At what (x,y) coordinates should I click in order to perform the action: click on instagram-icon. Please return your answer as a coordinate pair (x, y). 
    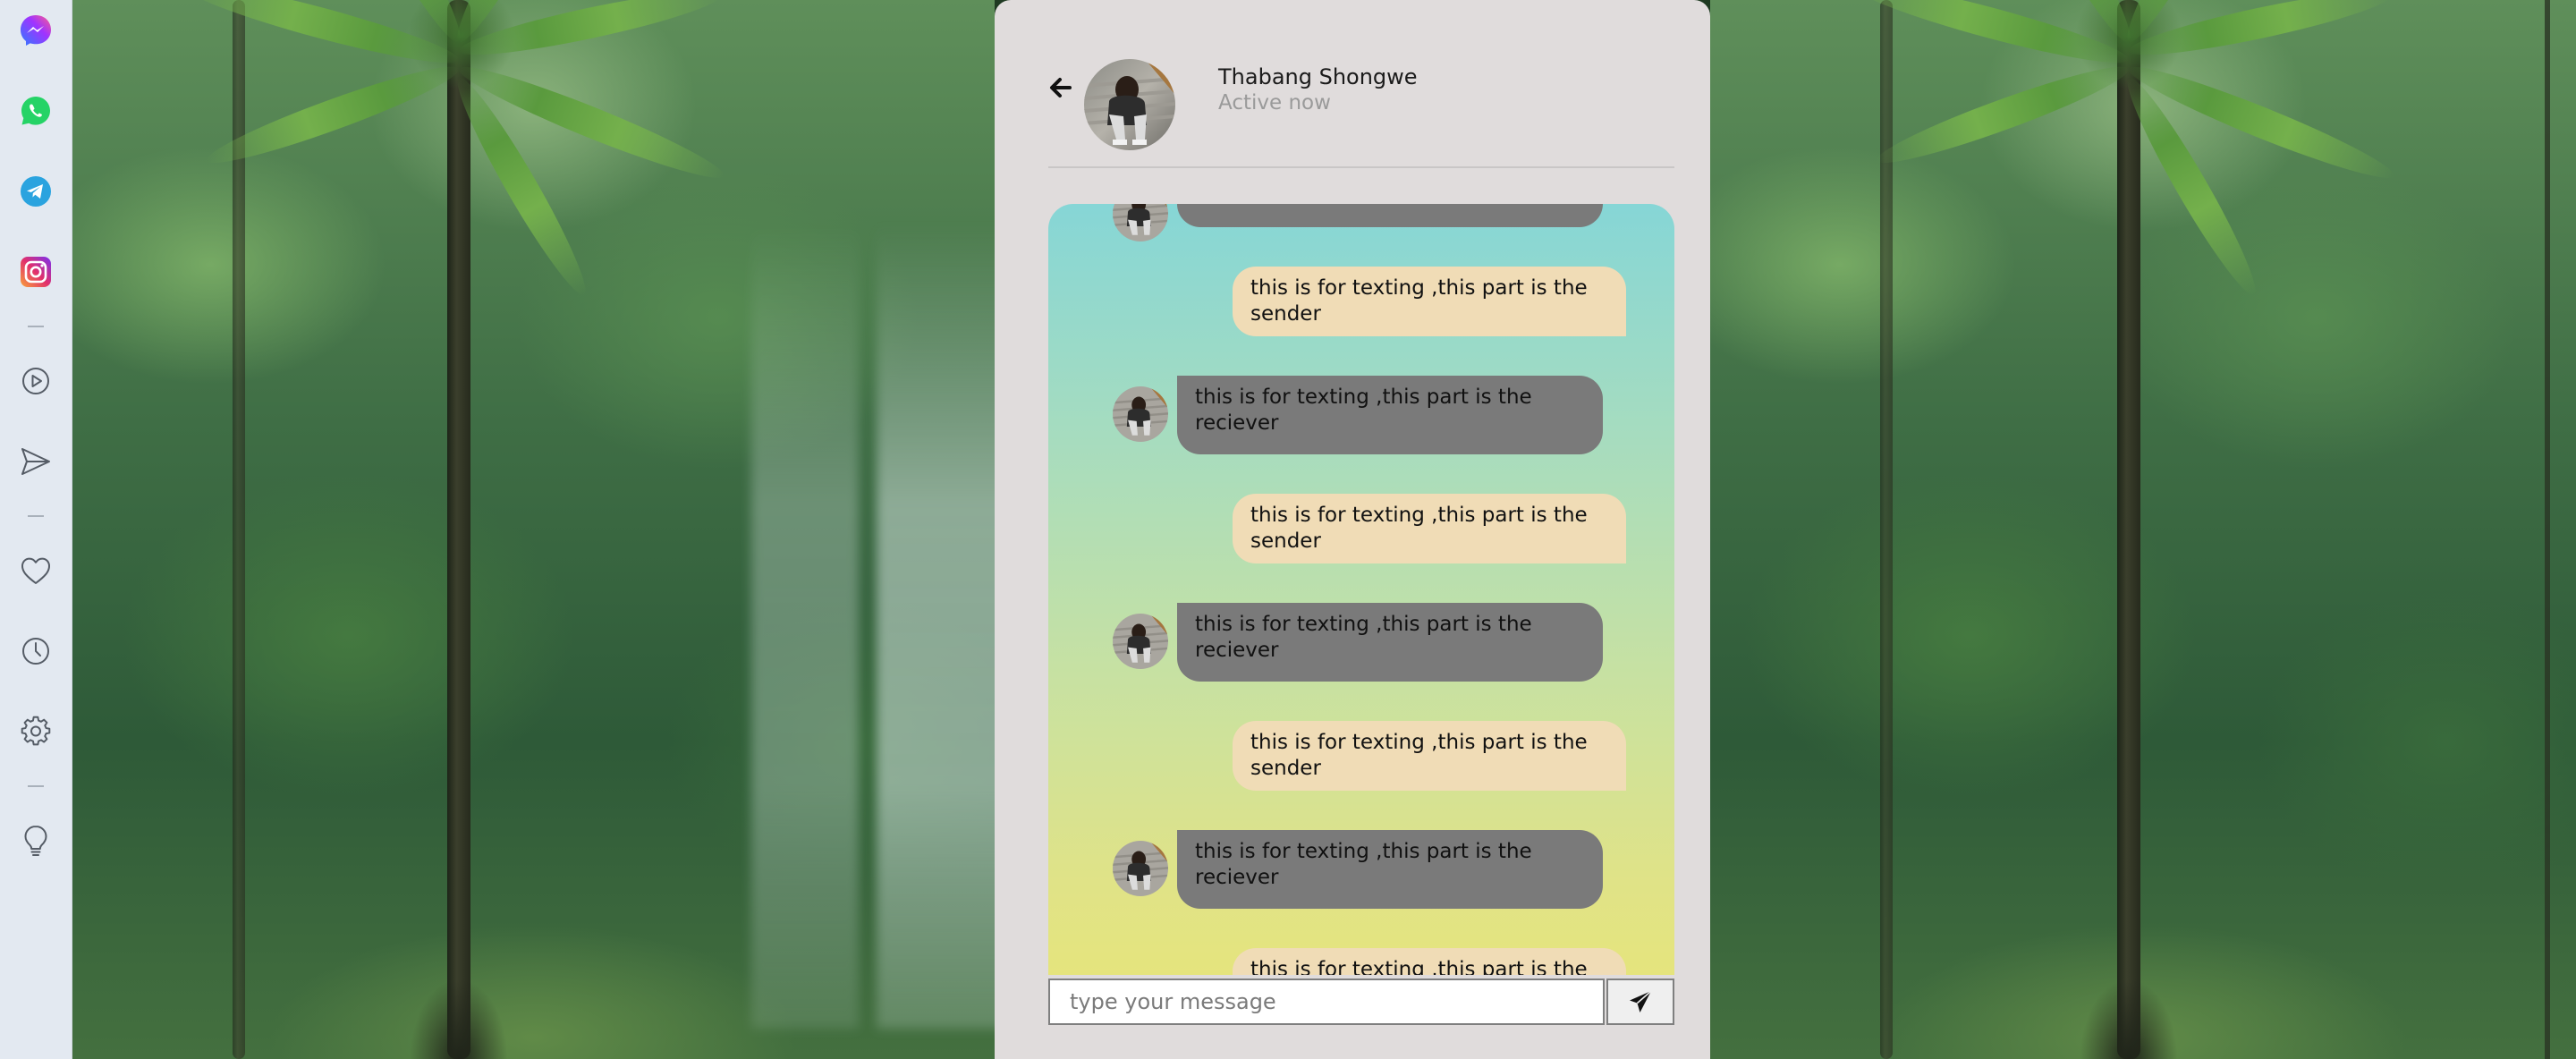
    Looking at the image, I should click on (36, 272).